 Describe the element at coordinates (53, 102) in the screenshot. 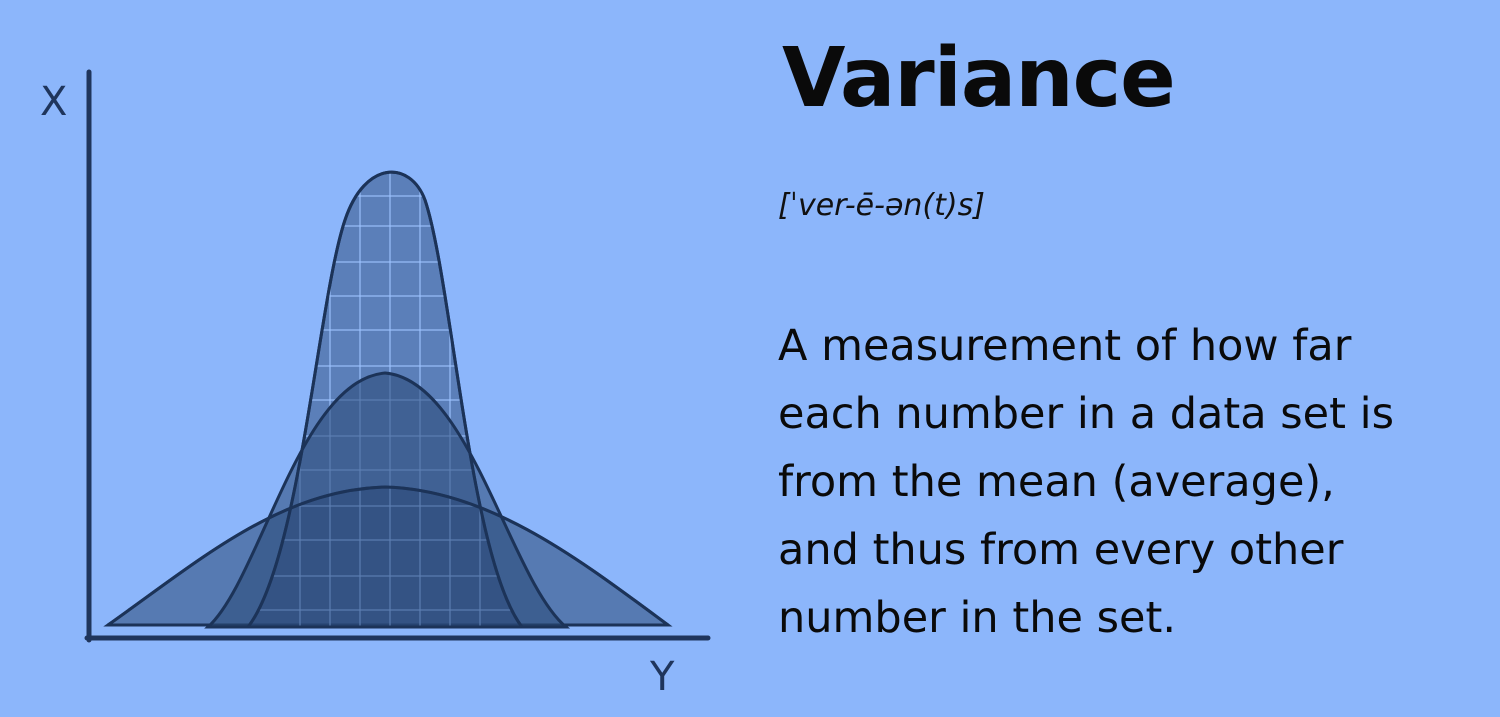

I see `axis-x-label: X` at that location.